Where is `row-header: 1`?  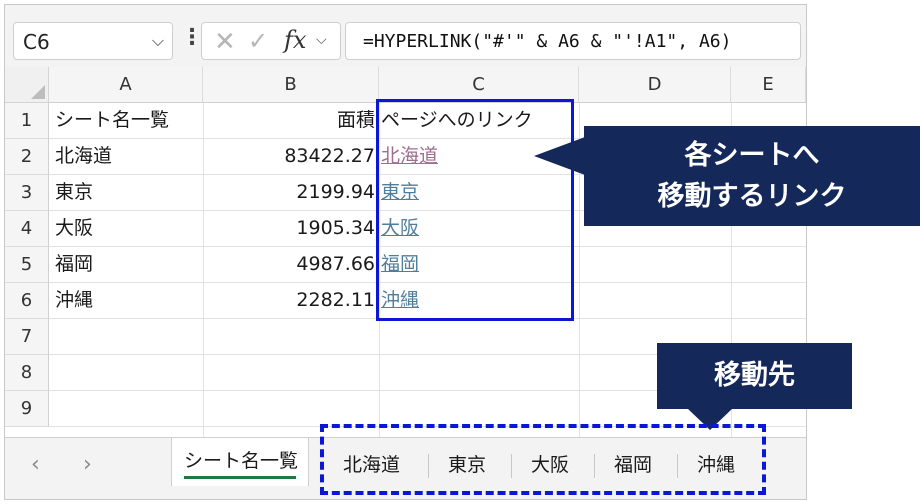
row-header: 1 is located at coordinates (27, 121).